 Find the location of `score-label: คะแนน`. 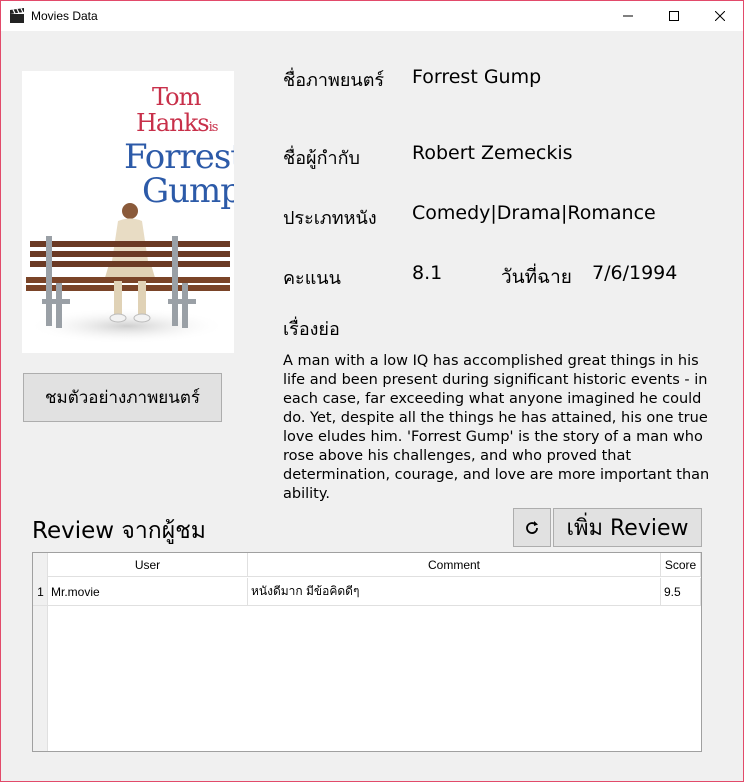

score-label: คะแนน is located at coordinates (312, 278).